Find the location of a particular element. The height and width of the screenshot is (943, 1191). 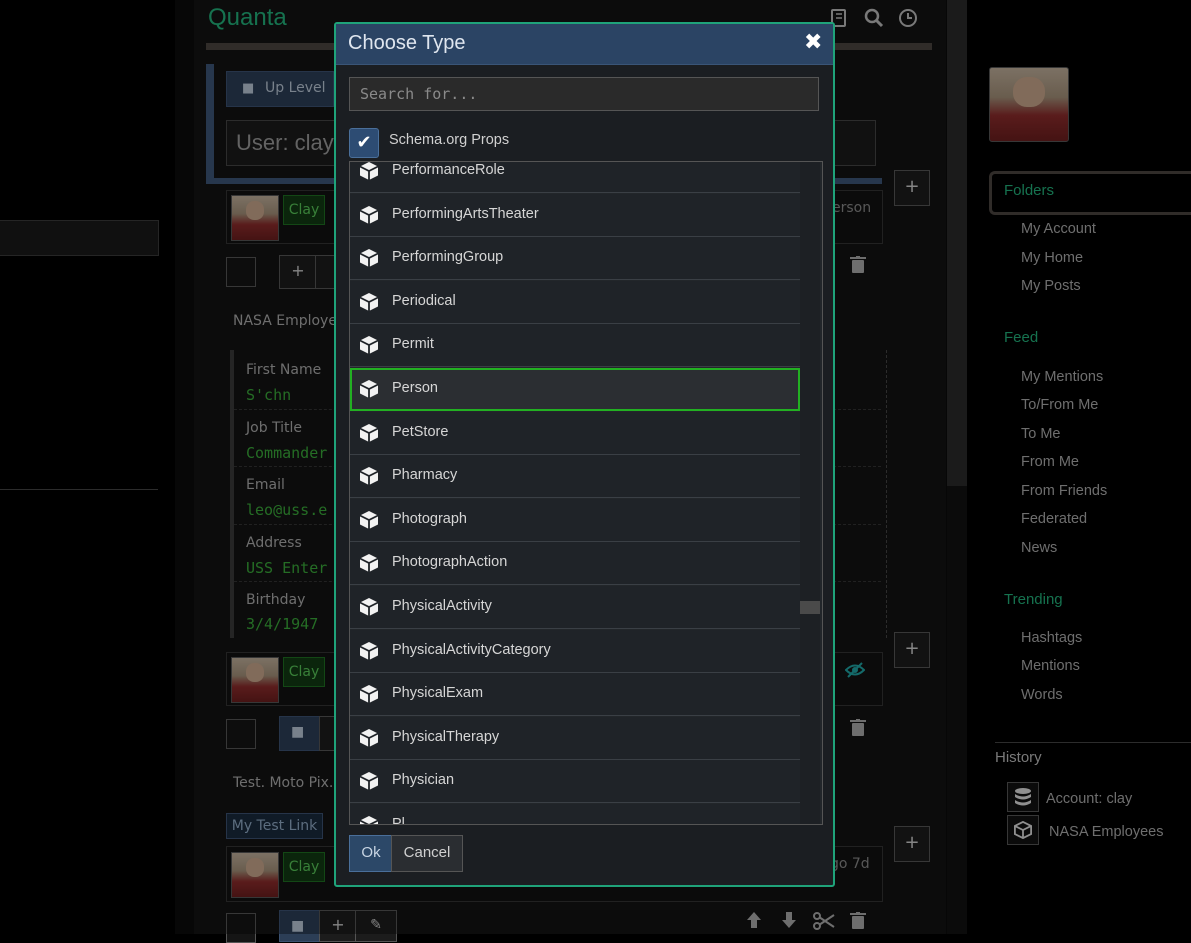

type-list-item-label: PerformanceRole is located at coordinates (448, 170).